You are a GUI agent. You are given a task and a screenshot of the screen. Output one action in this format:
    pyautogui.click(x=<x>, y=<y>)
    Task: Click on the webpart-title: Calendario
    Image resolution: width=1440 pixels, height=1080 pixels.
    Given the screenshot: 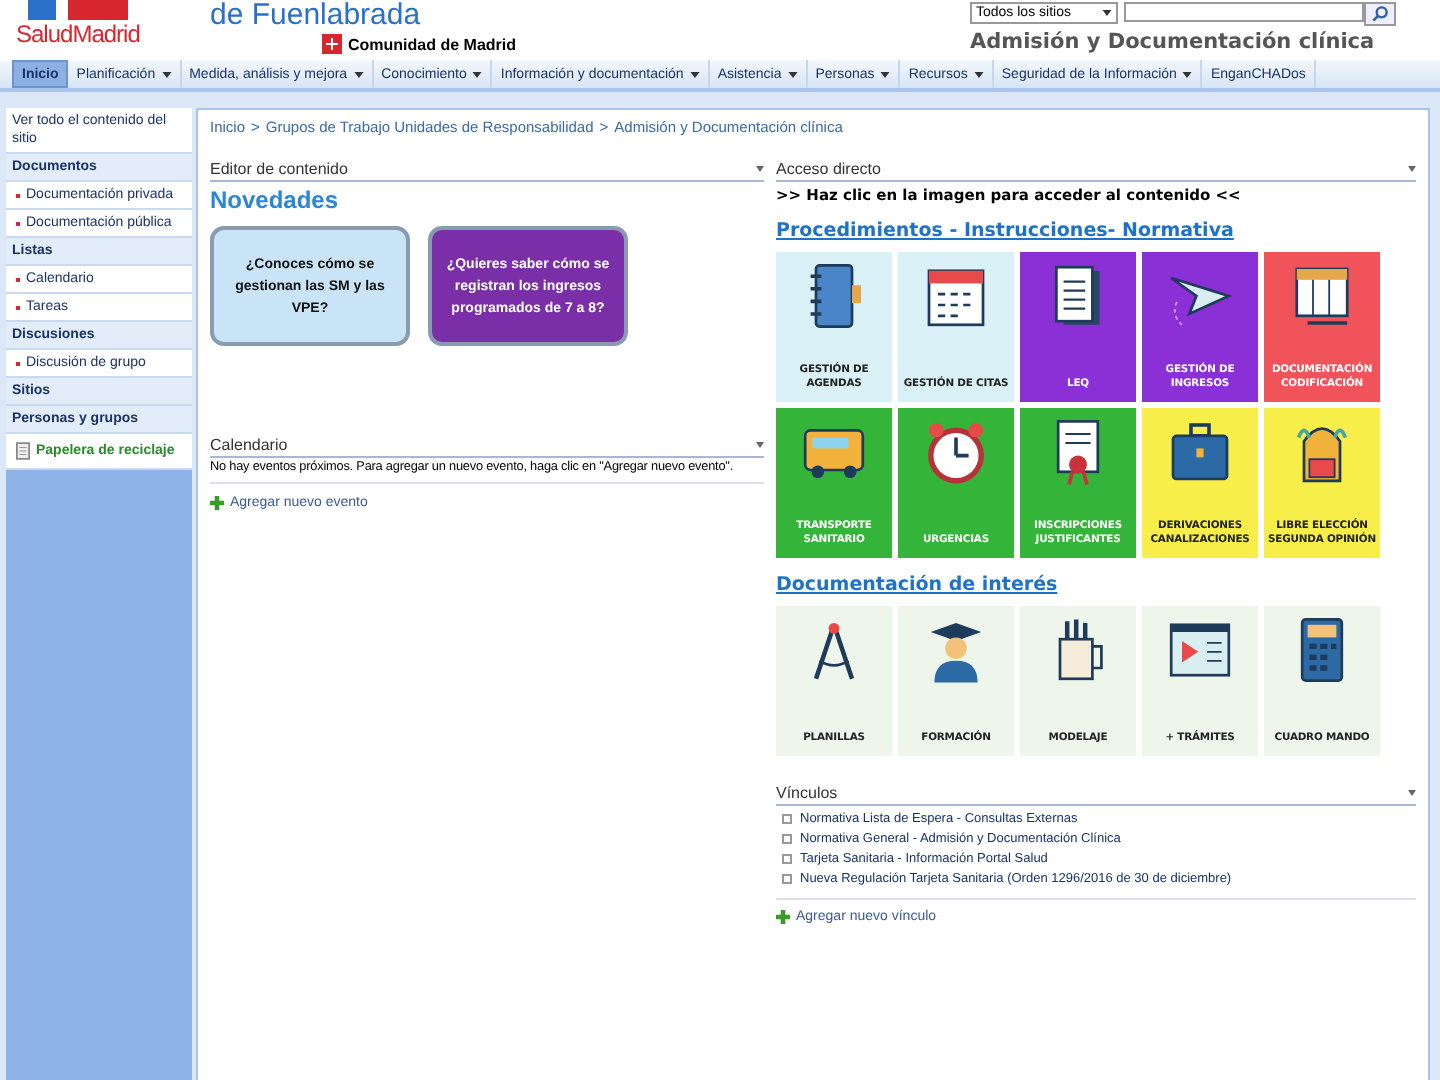 What is the action you would take?
    pyautogui.click(x=249, y=445)
    